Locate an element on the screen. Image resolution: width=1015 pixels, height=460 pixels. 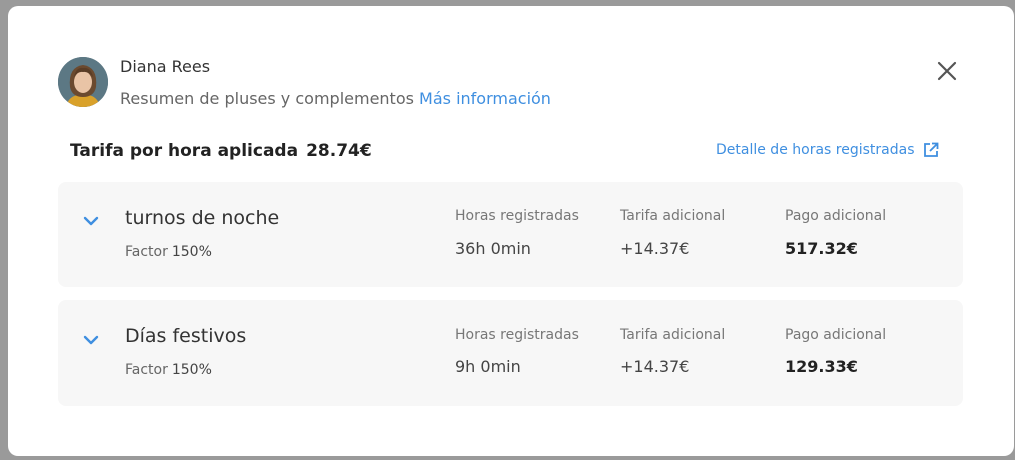
bonus-title: Días festivos is located at coordinates (186, 336).